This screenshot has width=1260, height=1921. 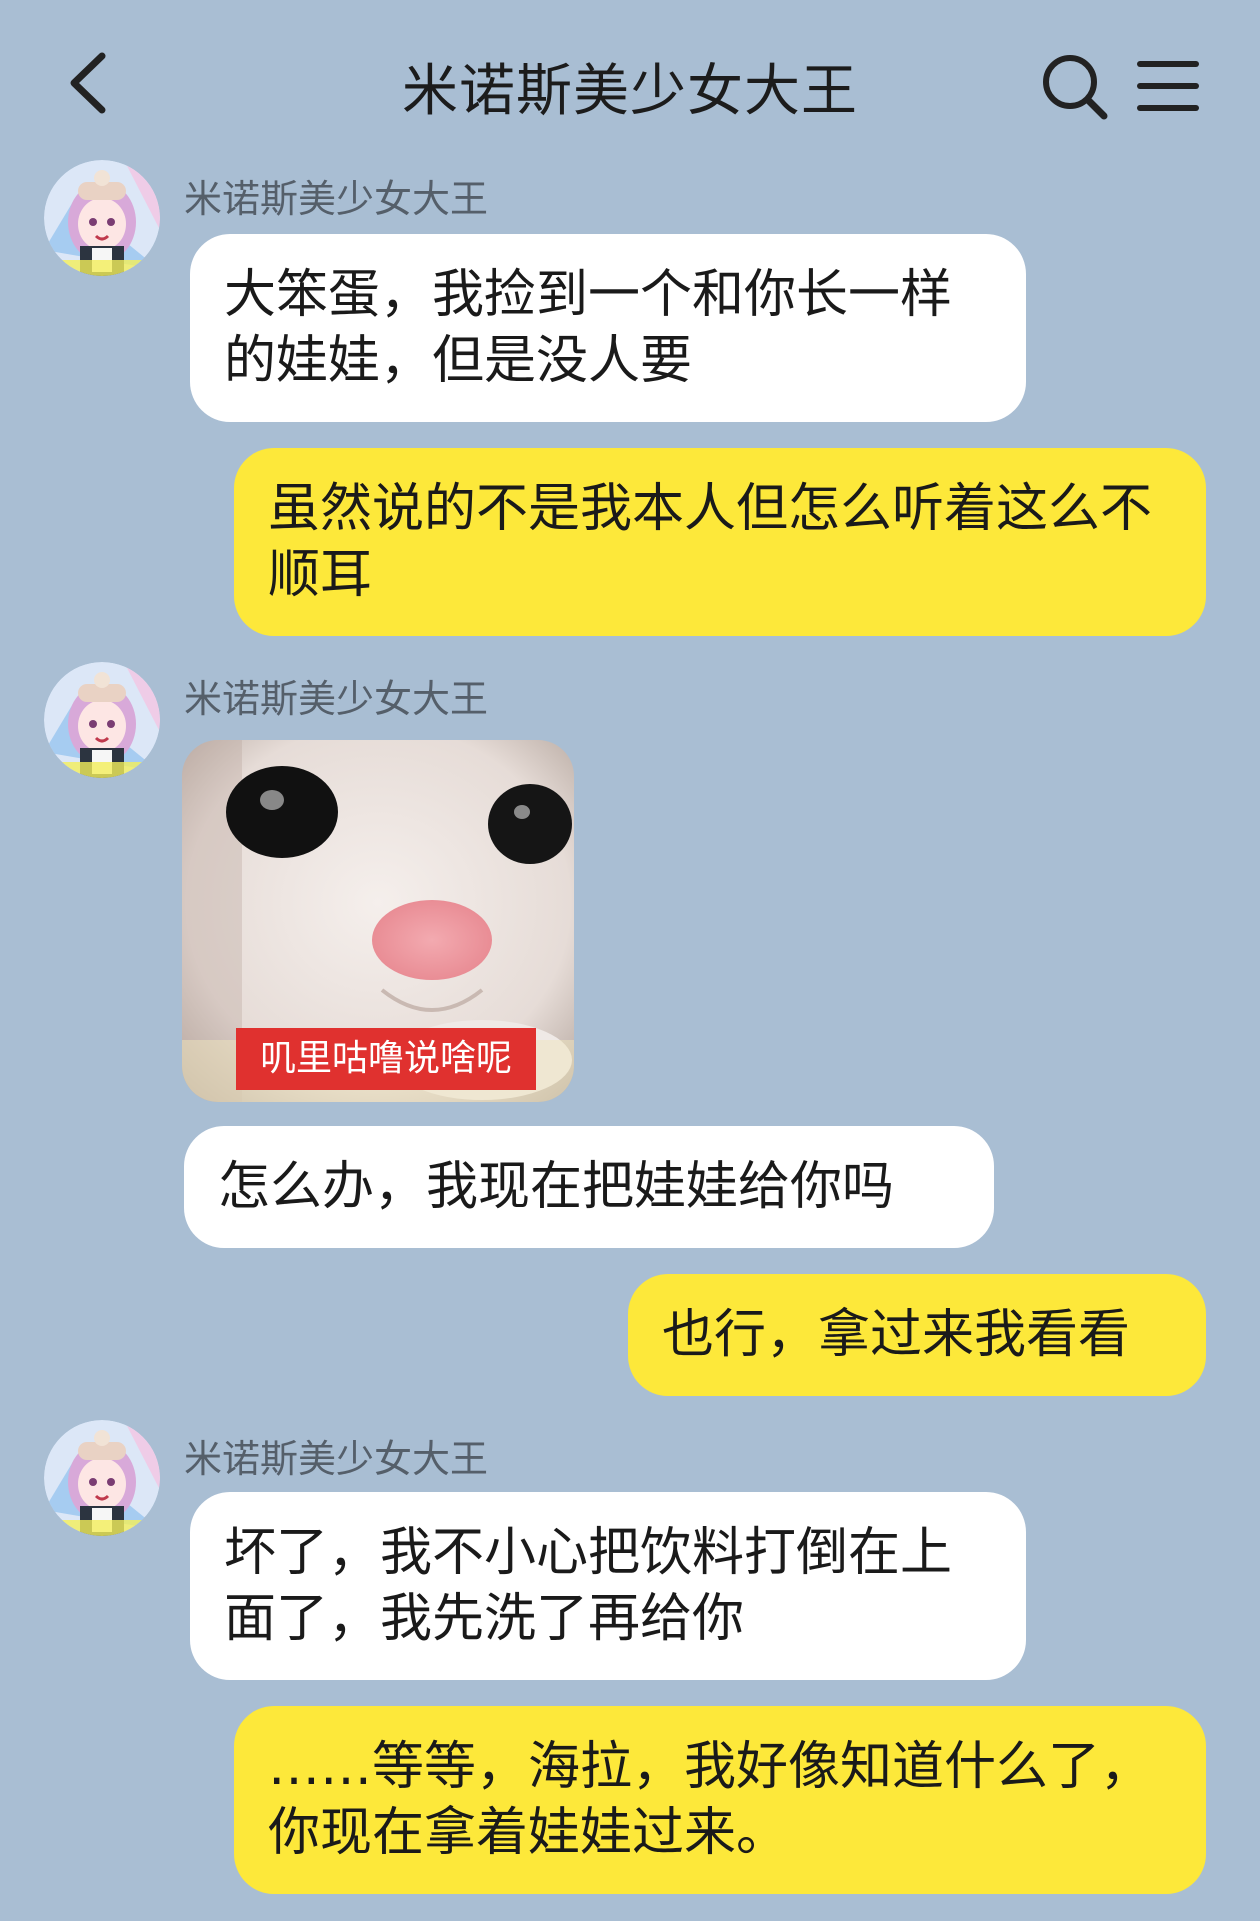 I want to click on message-bubble: 怎么办，我现在把娃娃给你吗, so click(x=589, y=1187).